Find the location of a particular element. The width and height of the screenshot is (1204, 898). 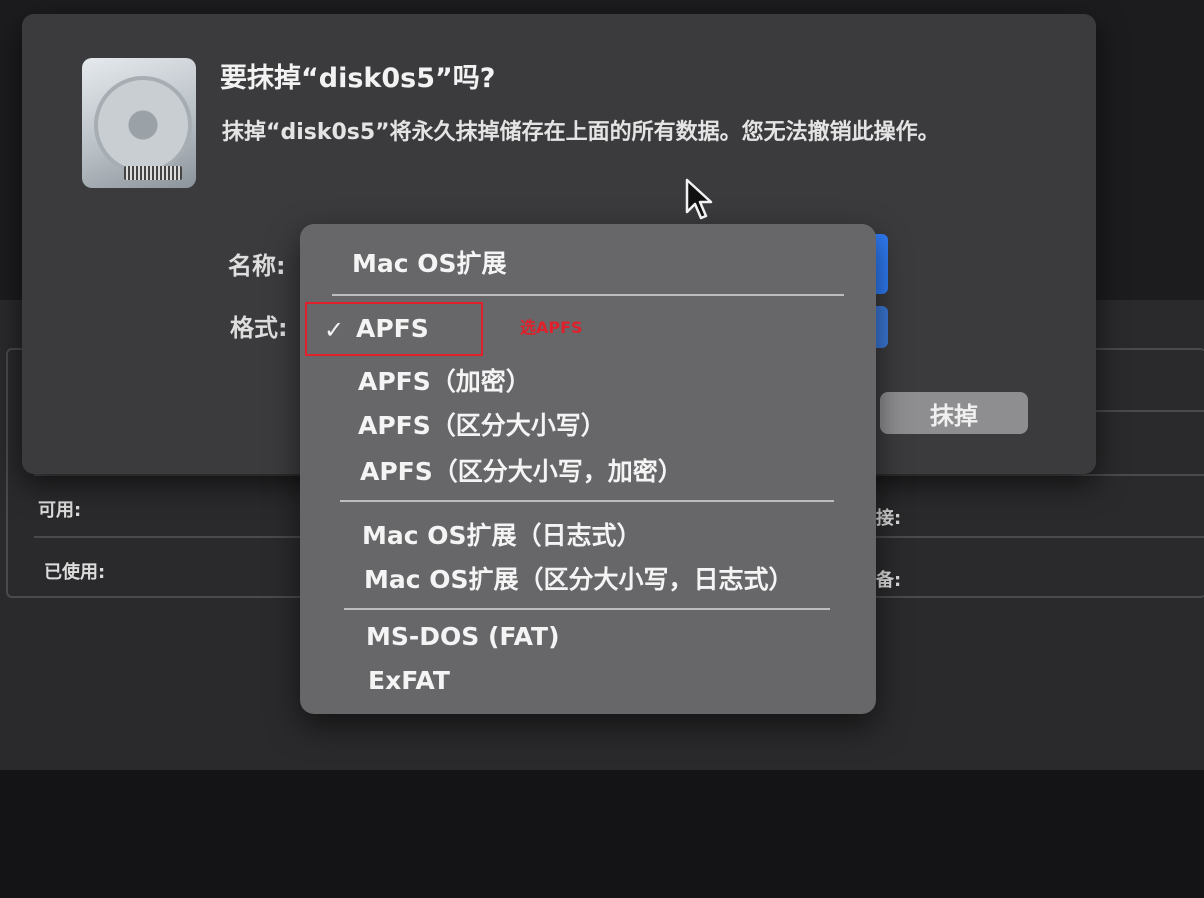

disk-platter is located at coordinates (143, 125).